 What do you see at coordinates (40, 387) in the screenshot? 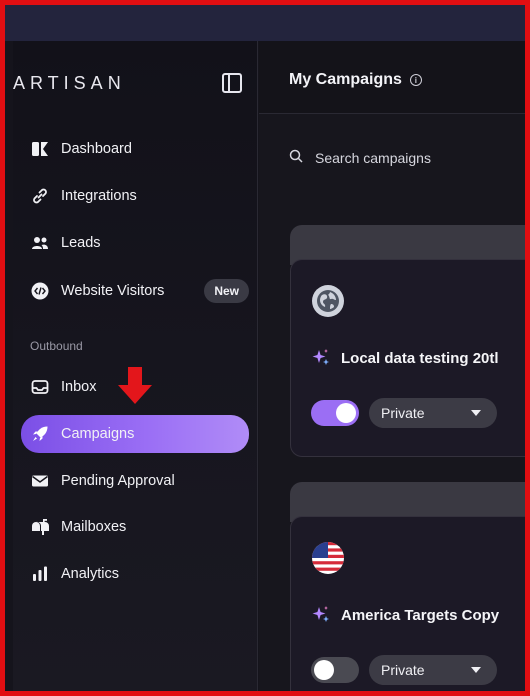
I see `inbox-icon` at bounding box center [40, 387].